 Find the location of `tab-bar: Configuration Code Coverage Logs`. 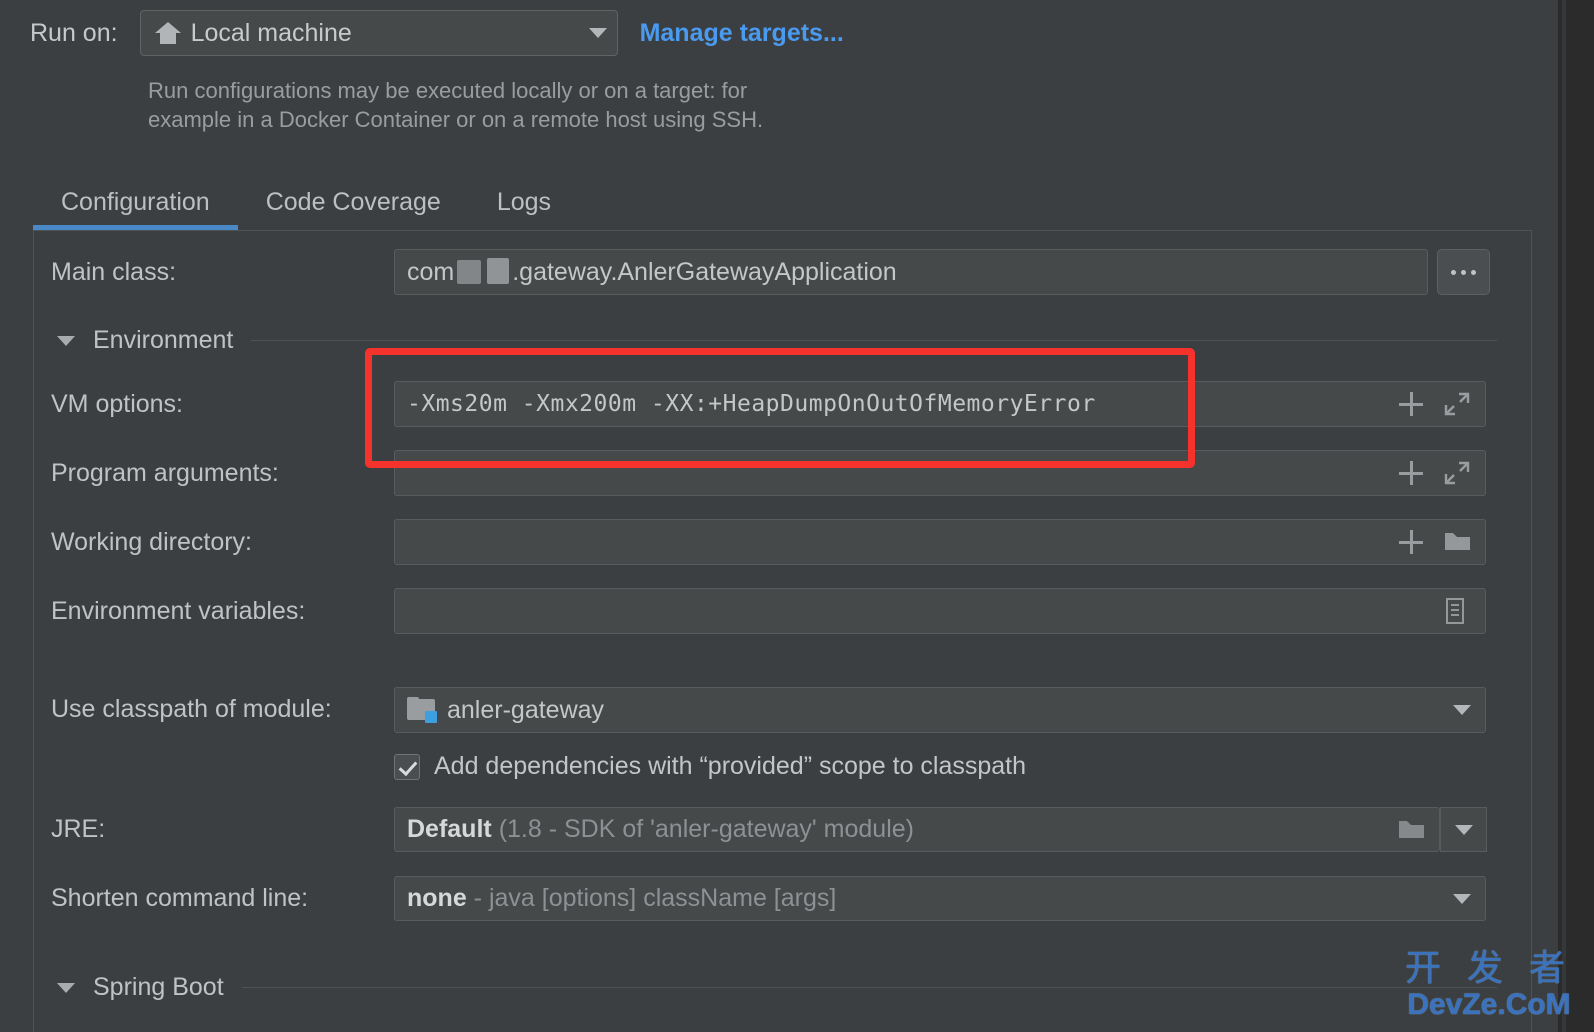

tab-bar: Configuration Code Coverage Logs is located at coordinates (306, 205).